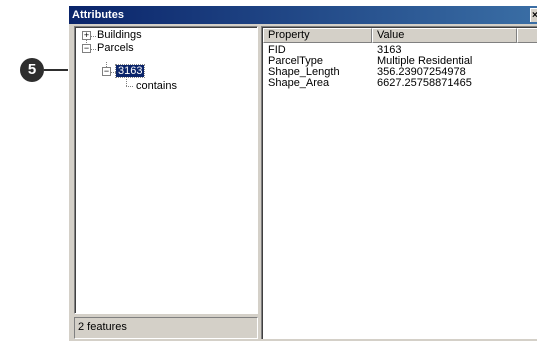 The image size is (537, 341). Describe the element at coordinates (424, 83) in the screenshot. I see `property-value: 6627.25758871465` at that location.